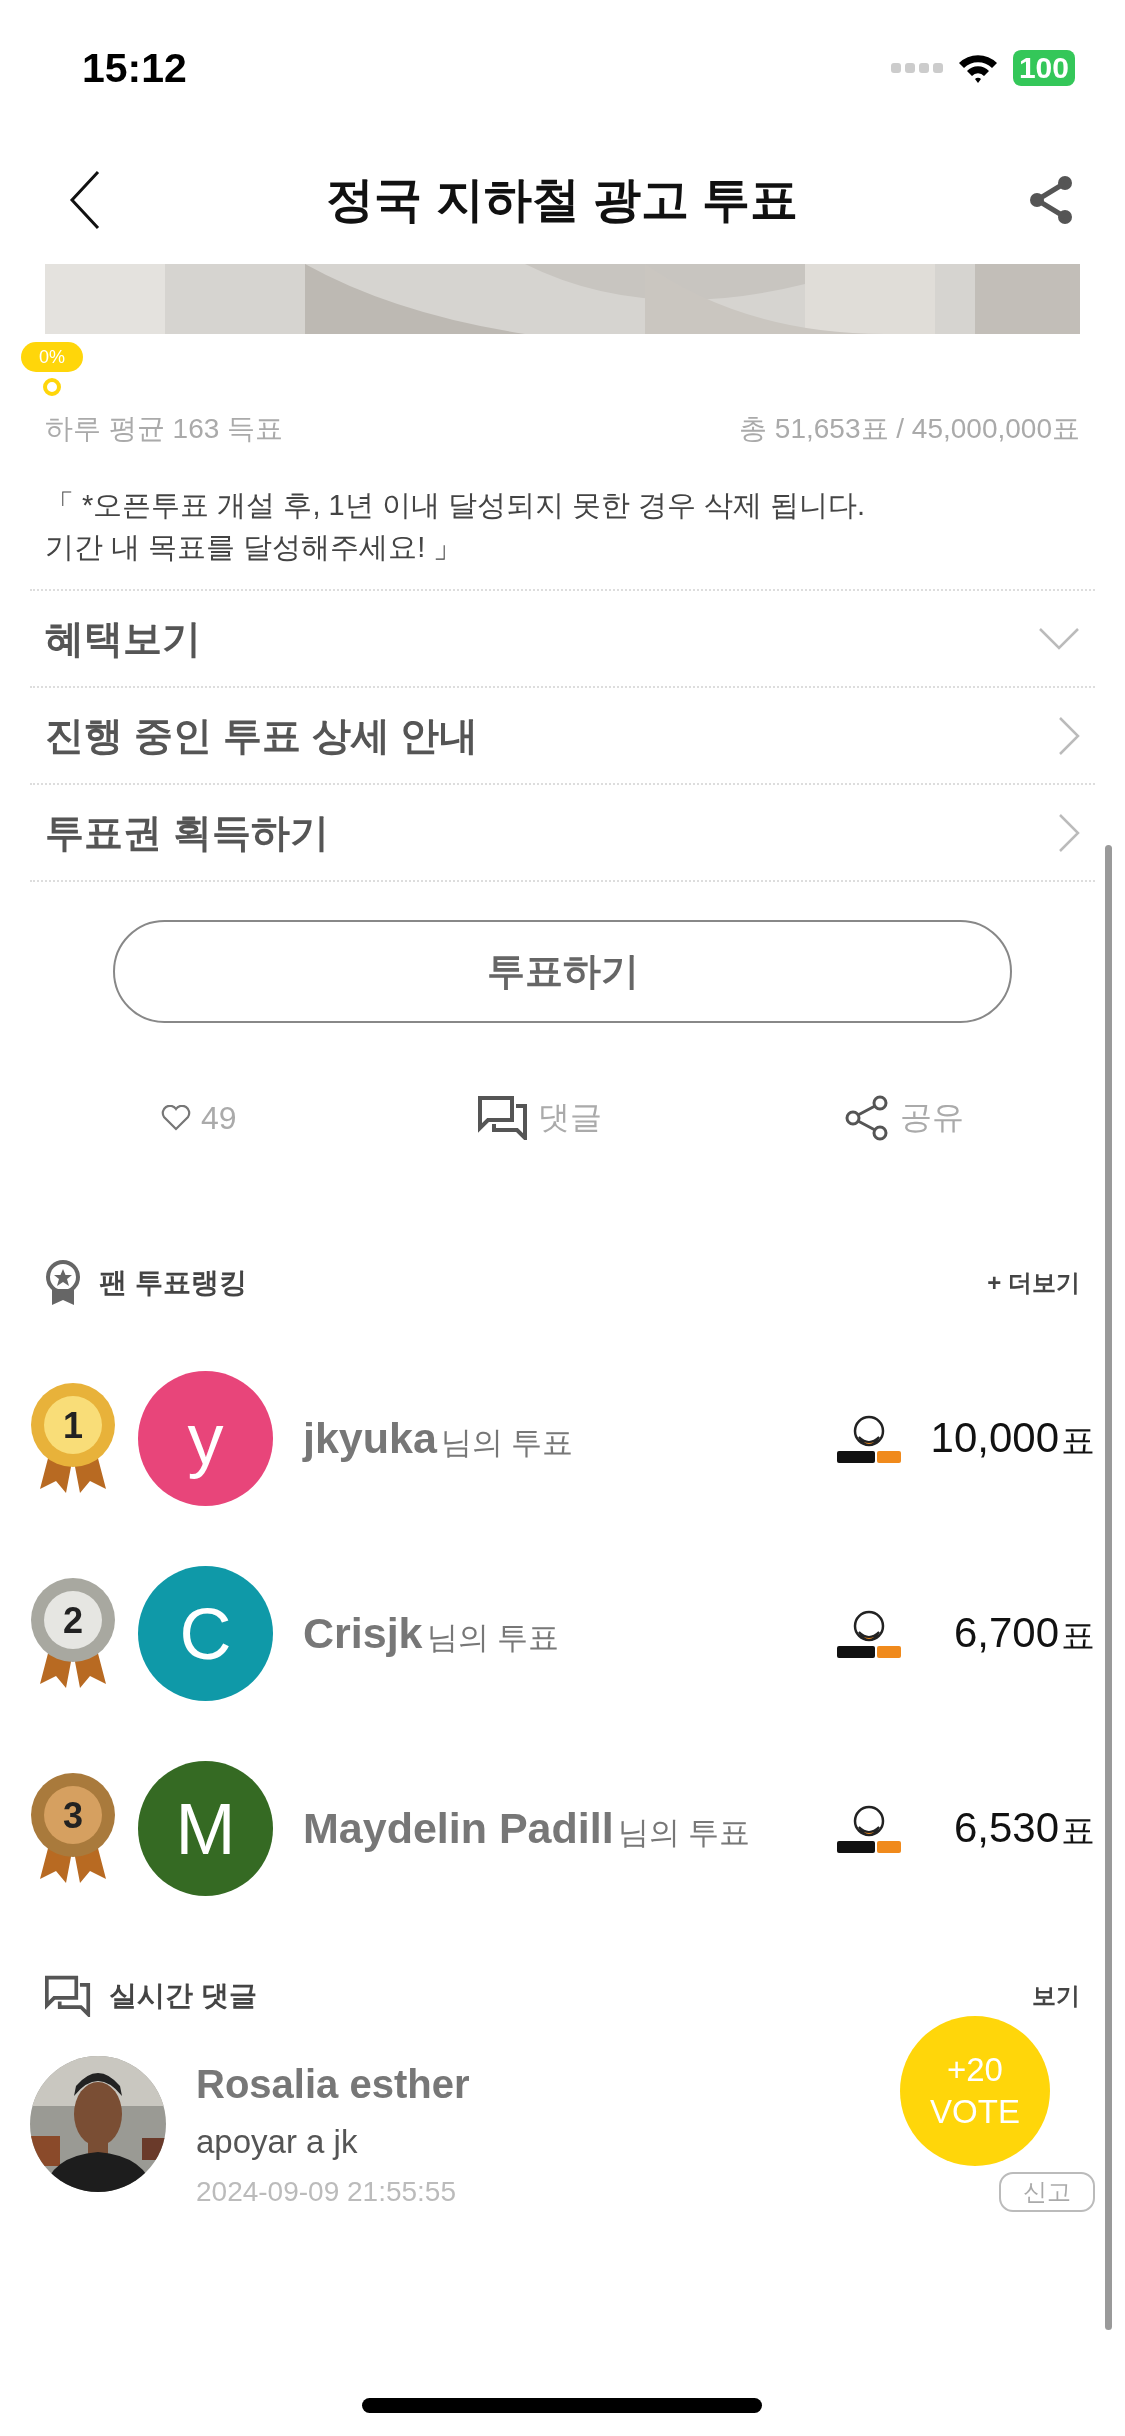 The height and width of the screenshot is (2436, 1125). What do you see at coordinates (562, 639) in the screenshot?
I see `menu-item: 혜택보기` at bounding box center [562, 639].